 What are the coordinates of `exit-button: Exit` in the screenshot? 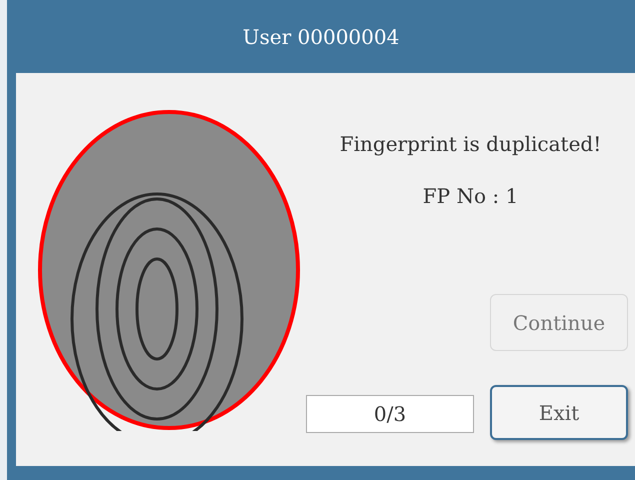 It's located at (559, 412).